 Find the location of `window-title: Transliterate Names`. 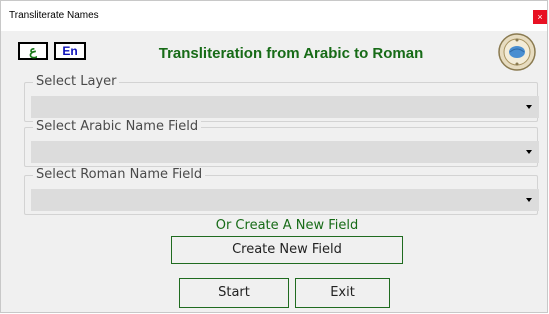

window-title: Transliterate Names is located at coordinates (54, 15).